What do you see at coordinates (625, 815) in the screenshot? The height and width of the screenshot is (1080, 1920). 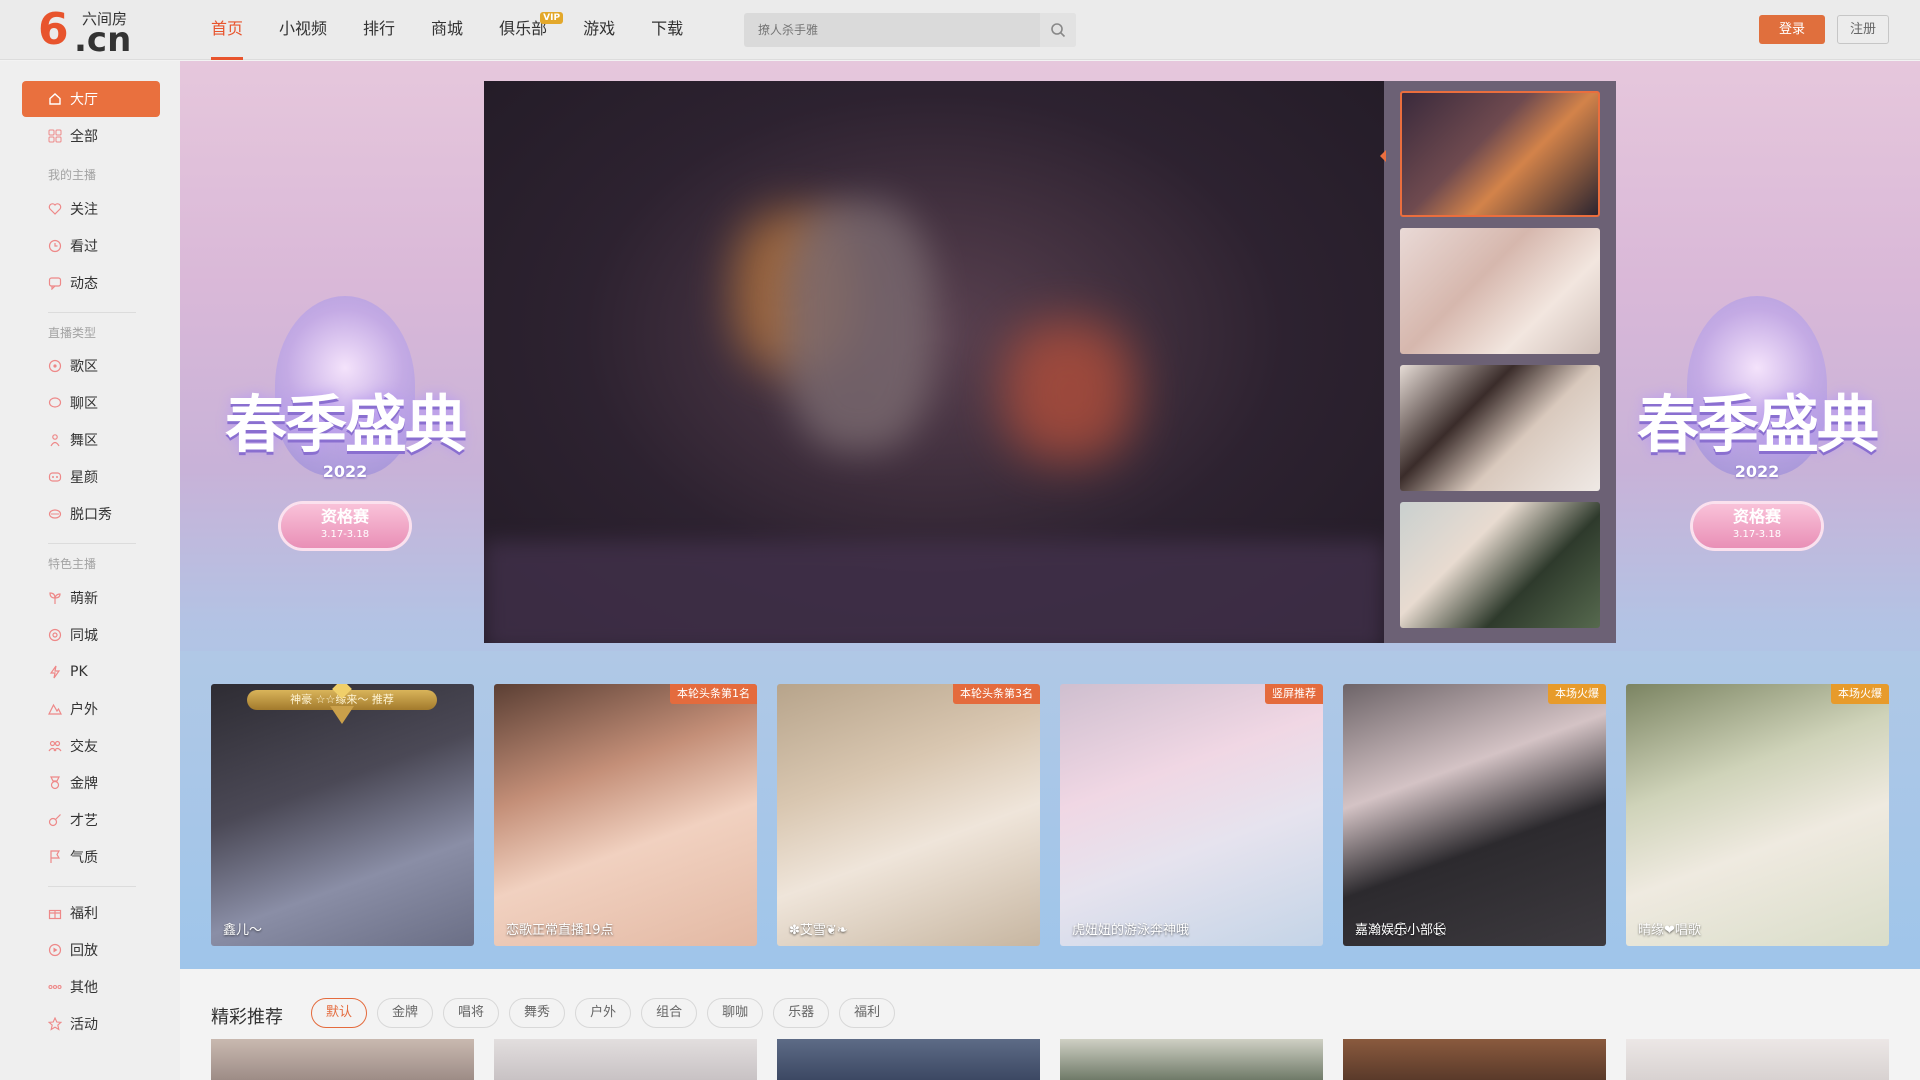 I see `anchor-card: 本轮头条第1名 恋歌正常直播19点` at bounding box center [625, 815].